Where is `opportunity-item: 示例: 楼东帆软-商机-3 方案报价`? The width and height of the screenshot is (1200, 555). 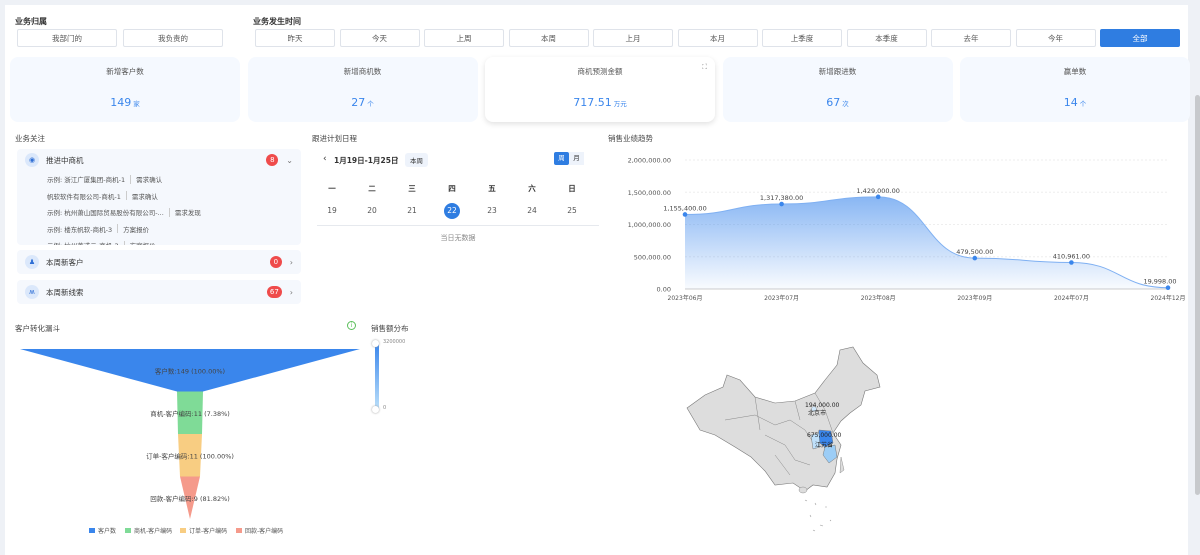 opportunity-item: 示例: 楼东帆软-商机-3 方案报价 is located at coordinates (159, 229).